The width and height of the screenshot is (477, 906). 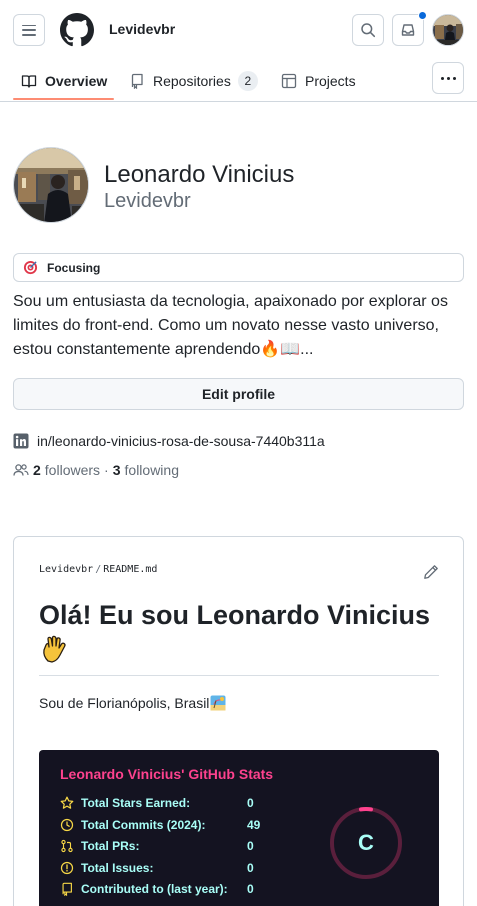 I want to click on dart-icon, so click(x=30, y=267).